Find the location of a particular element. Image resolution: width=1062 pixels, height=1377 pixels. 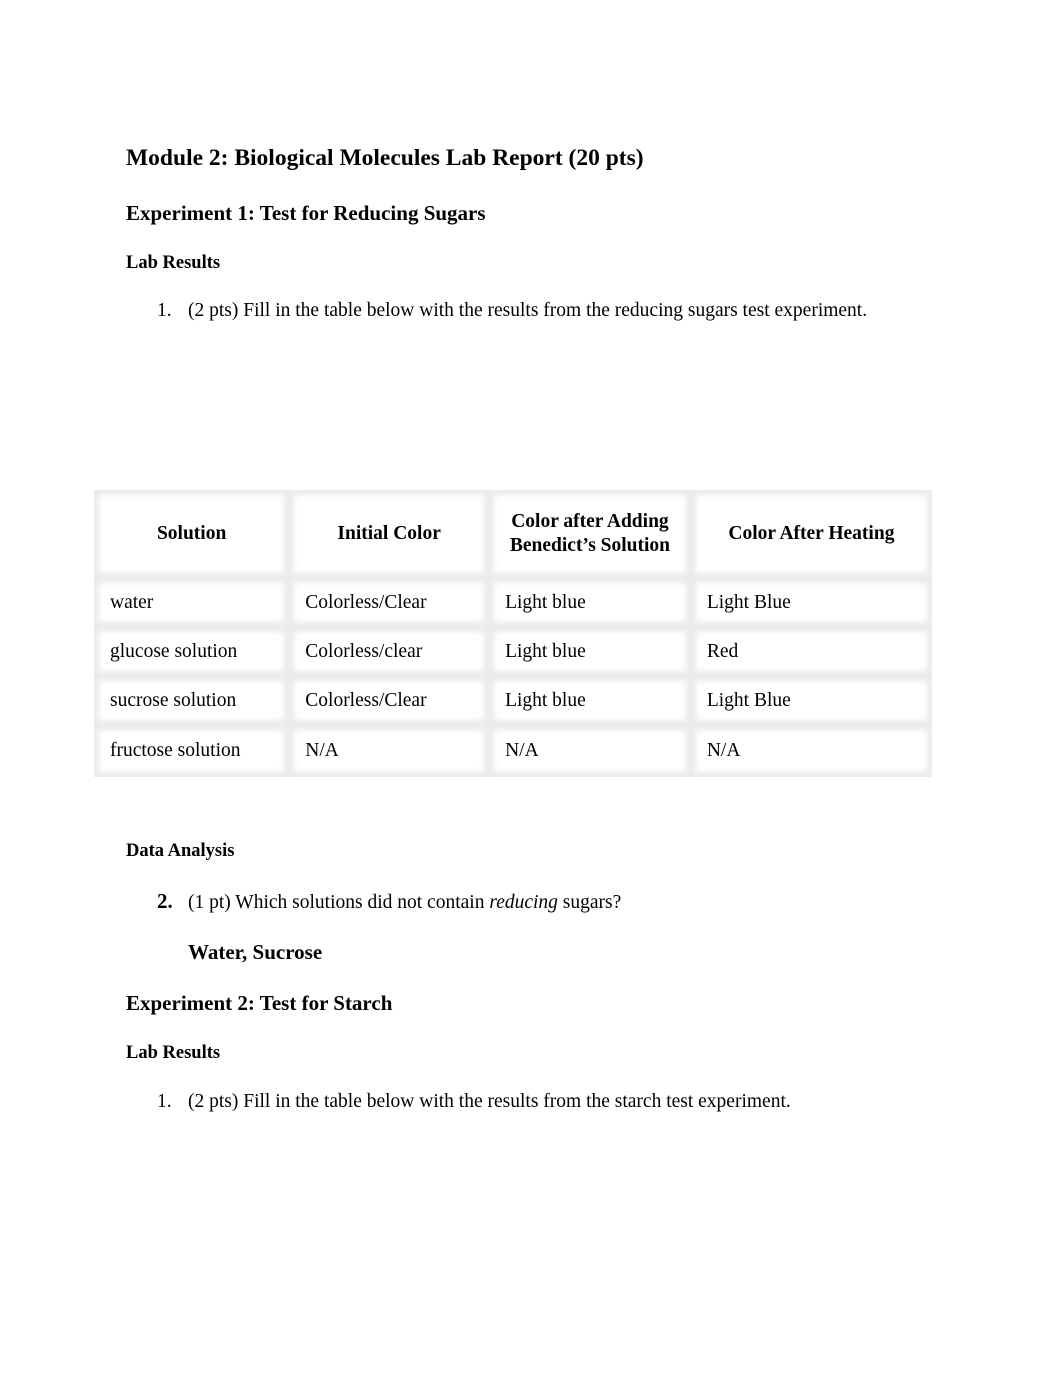

experiment2-lab-results-heading: Lab Results is located at coordinates (173, 1053).